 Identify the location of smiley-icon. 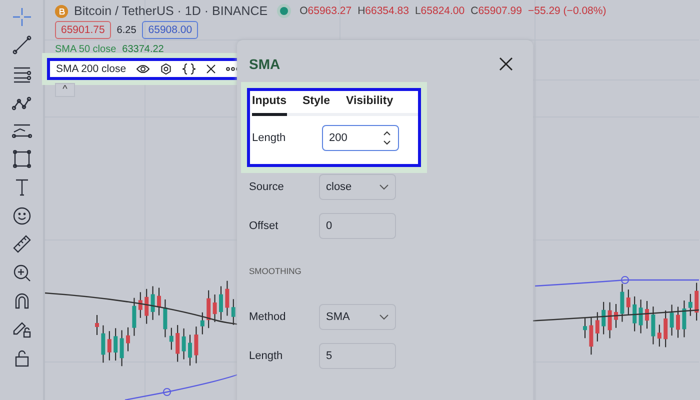
(22, 216).